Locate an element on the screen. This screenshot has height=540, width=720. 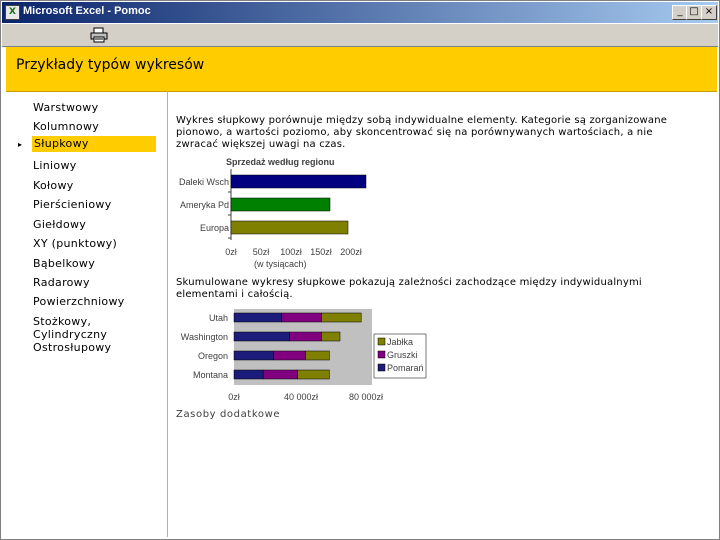
chart2-tick-label: 0zł is located at coordinates (234, 397).